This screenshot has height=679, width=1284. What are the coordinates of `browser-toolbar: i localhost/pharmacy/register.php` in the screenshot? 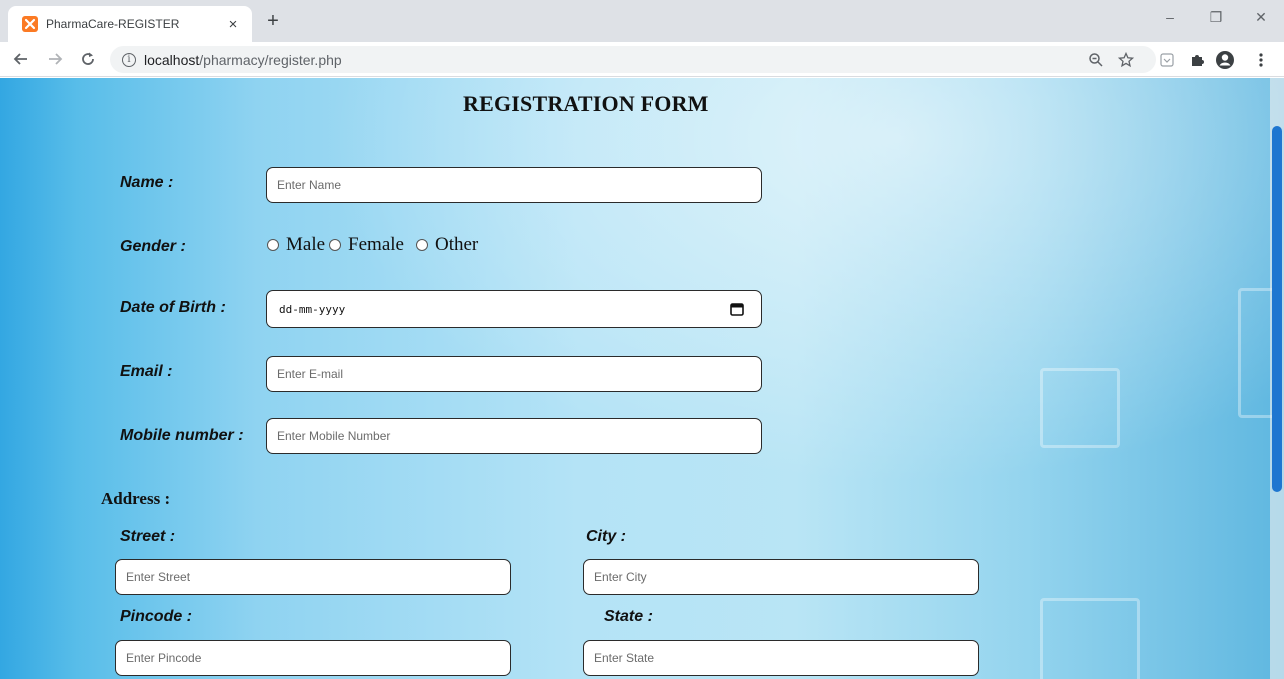 It's located at (642, 59).